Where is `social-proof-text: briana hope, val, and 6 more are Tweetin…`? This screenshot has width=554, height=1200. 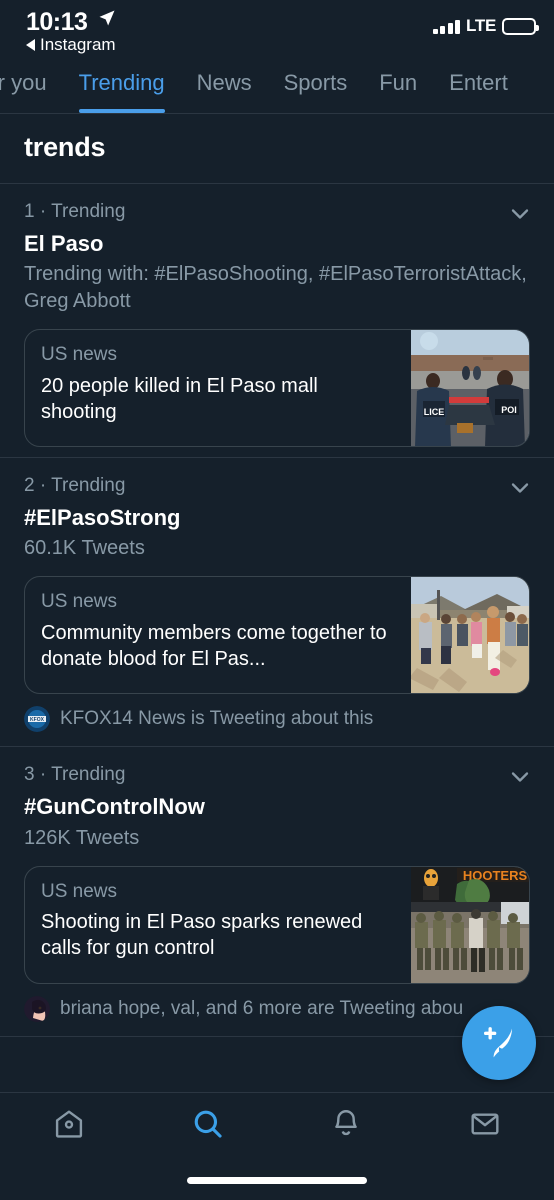 social-proof-text: briana hope, val, and 6 more are Tweetin… is located at coordinates (262, 1008).